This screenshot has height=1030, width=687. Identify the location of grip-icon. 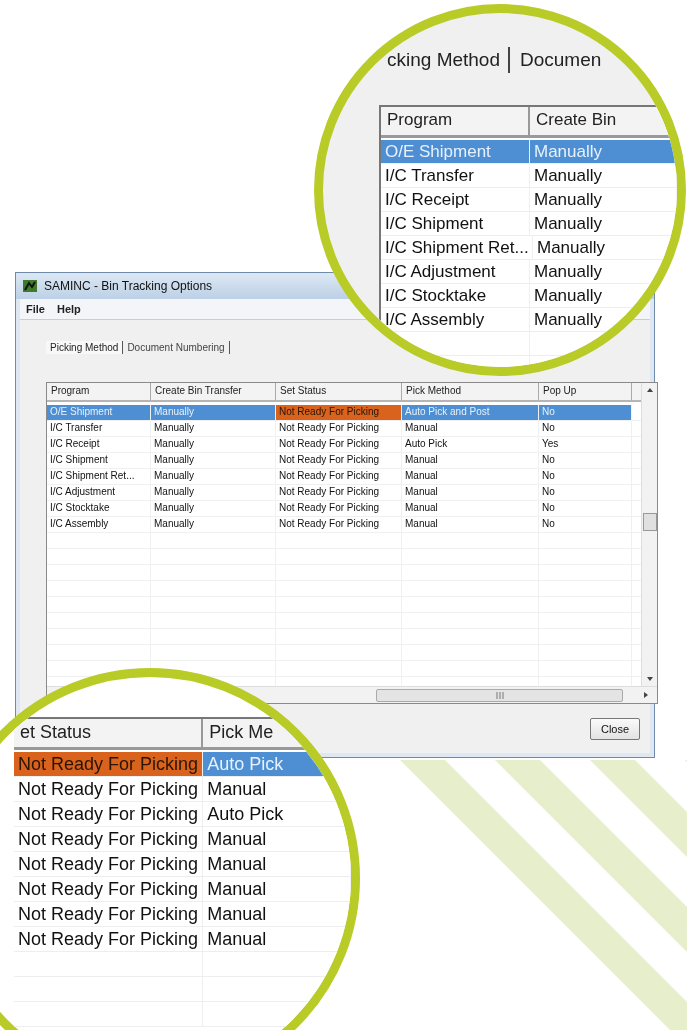
(499, 695).